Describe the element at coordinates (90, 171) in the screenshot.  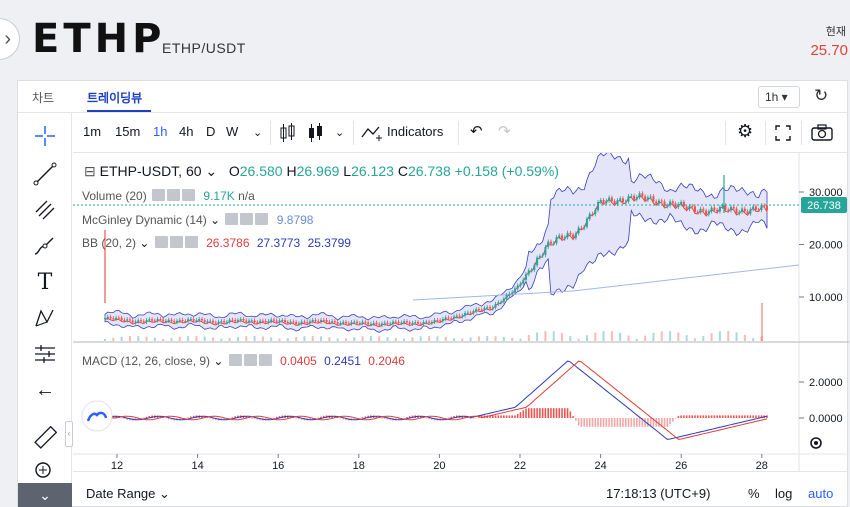
I see `collapse-legend-icon: ⊟` at that location.